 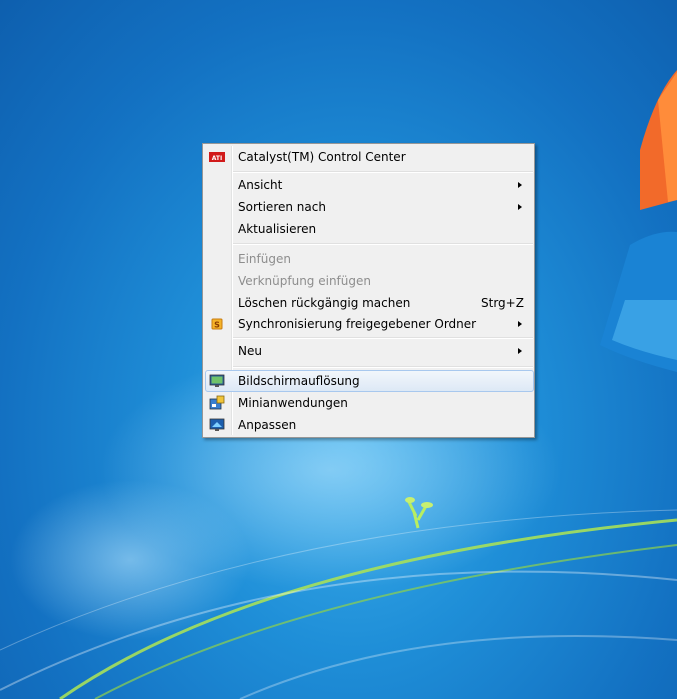 What do you see at coordinates (293, 403) in the screenshot?
I see `menu-item-label: Minianwendungen` at bounding box center [293, 403].